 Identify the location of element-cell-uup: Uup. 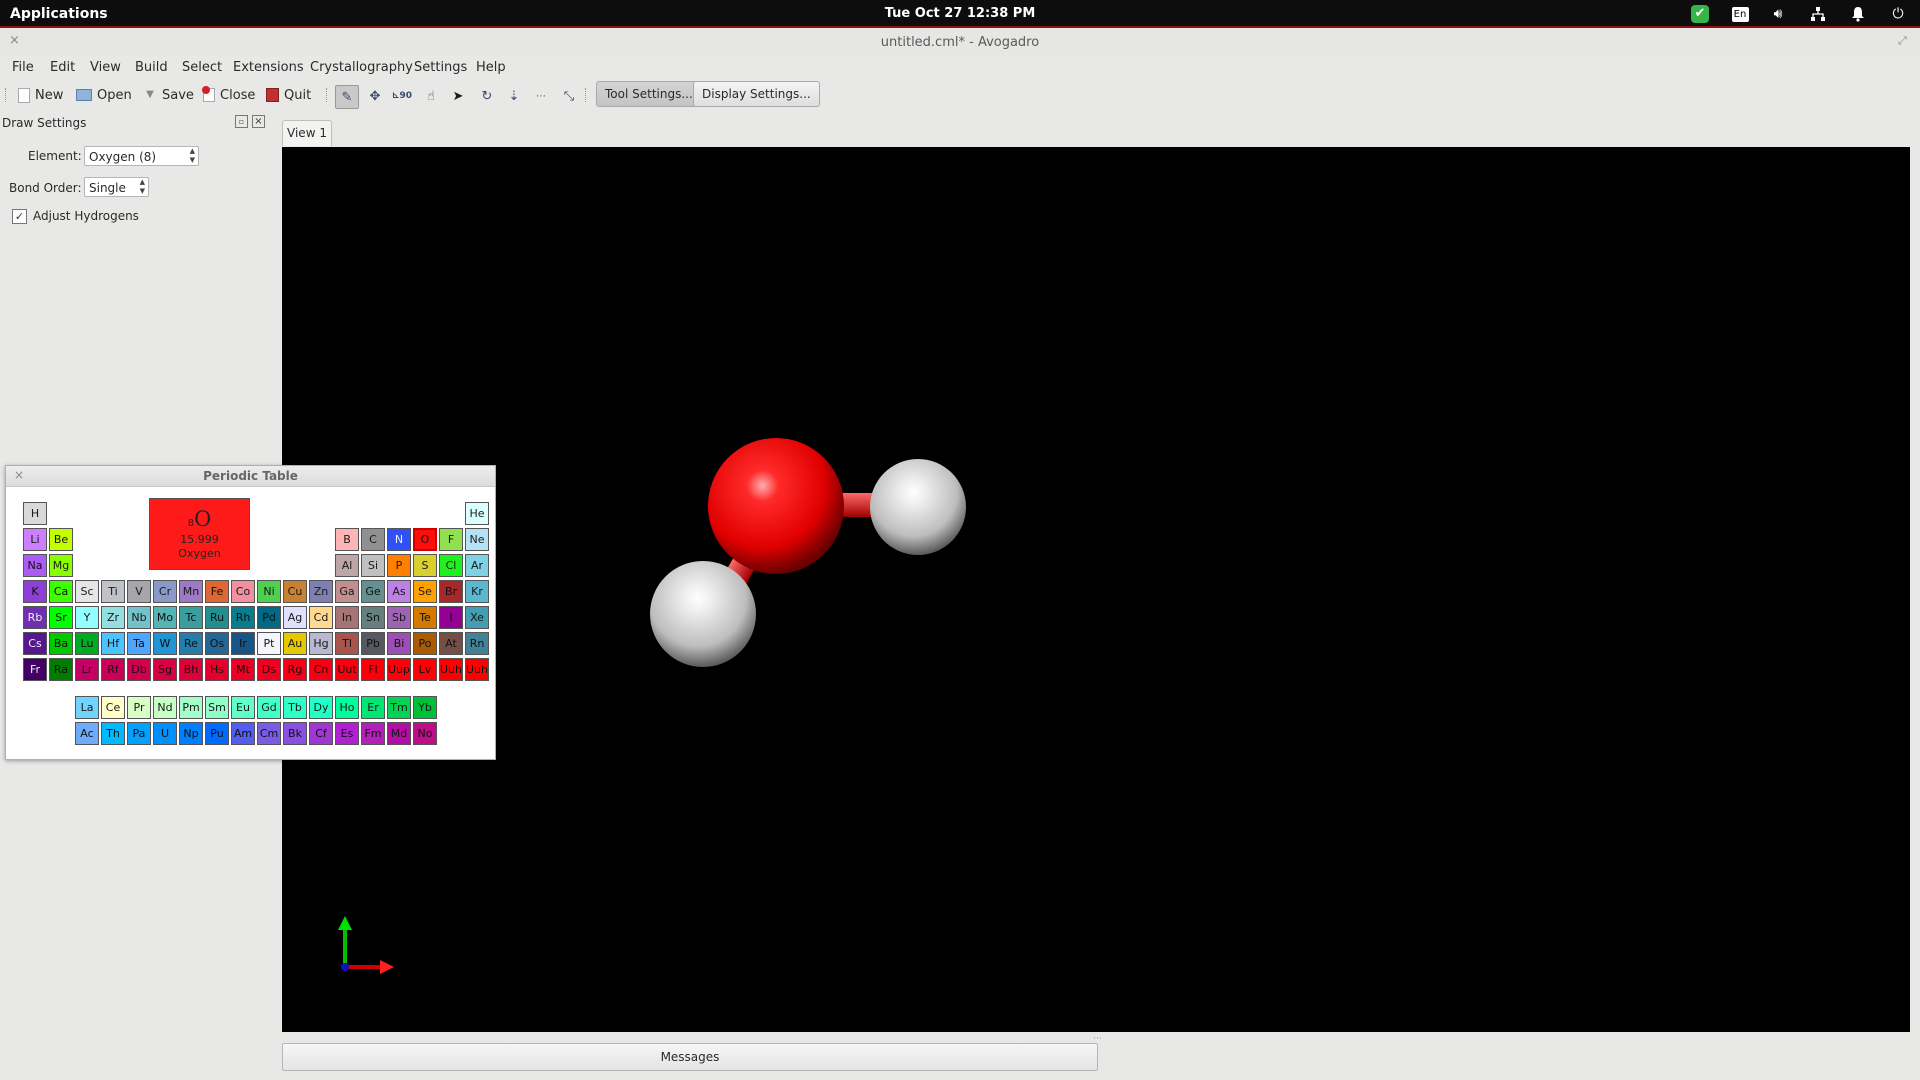
(399, 669).